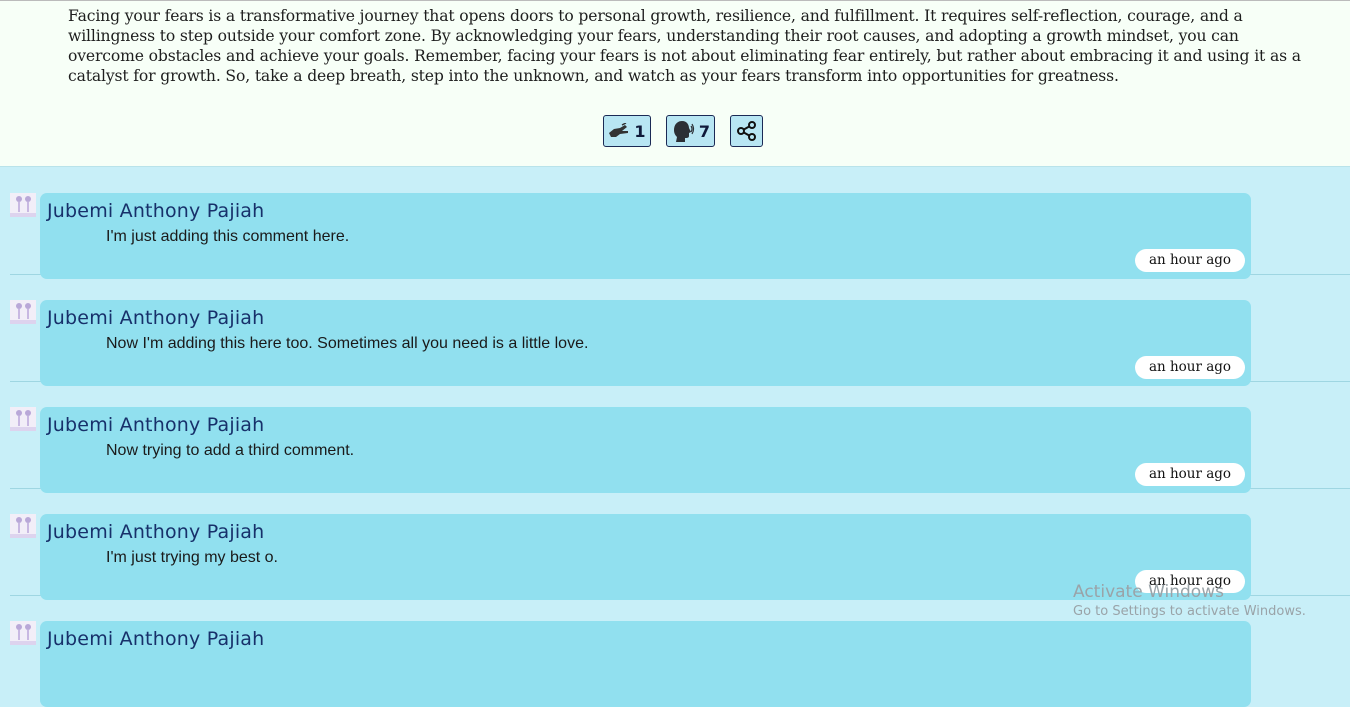 This screenshot has width=1350, height=707. What do you see at coordinates (640, 131) in the screenshot?
I see `praise-count: 1` at bounding box center [640, 131].